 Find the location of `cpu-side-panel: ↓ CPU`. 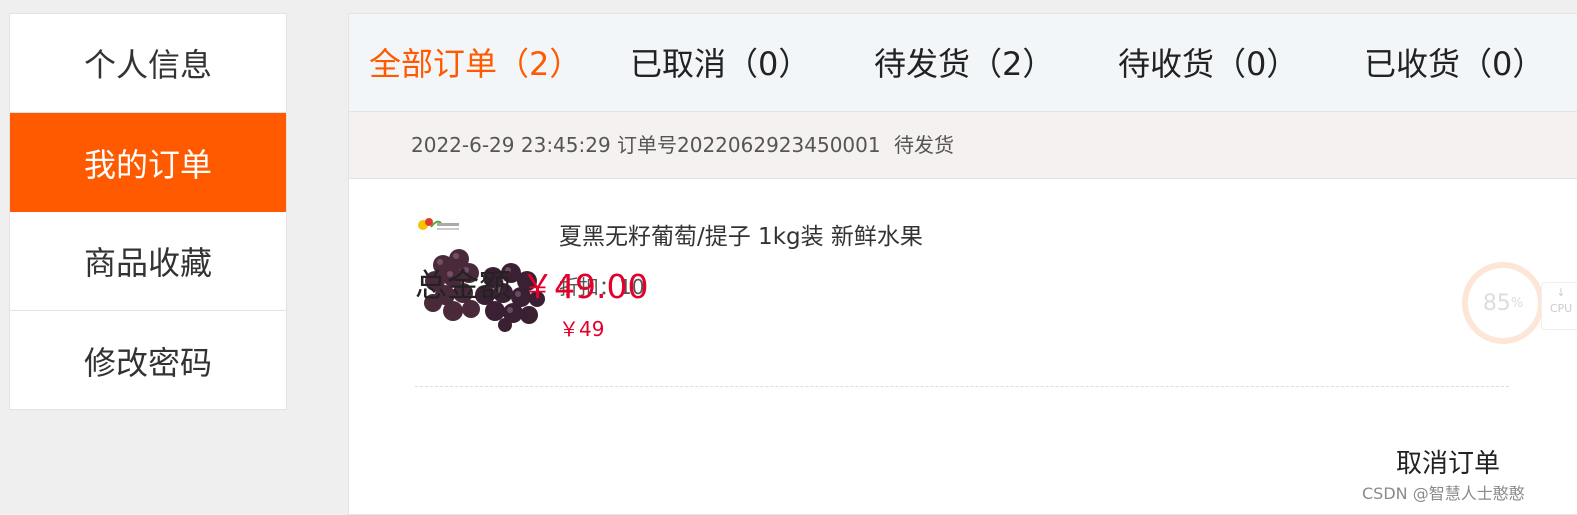

cpu-side-panel: ↓ CPU is located at coordinates (1559, 306).